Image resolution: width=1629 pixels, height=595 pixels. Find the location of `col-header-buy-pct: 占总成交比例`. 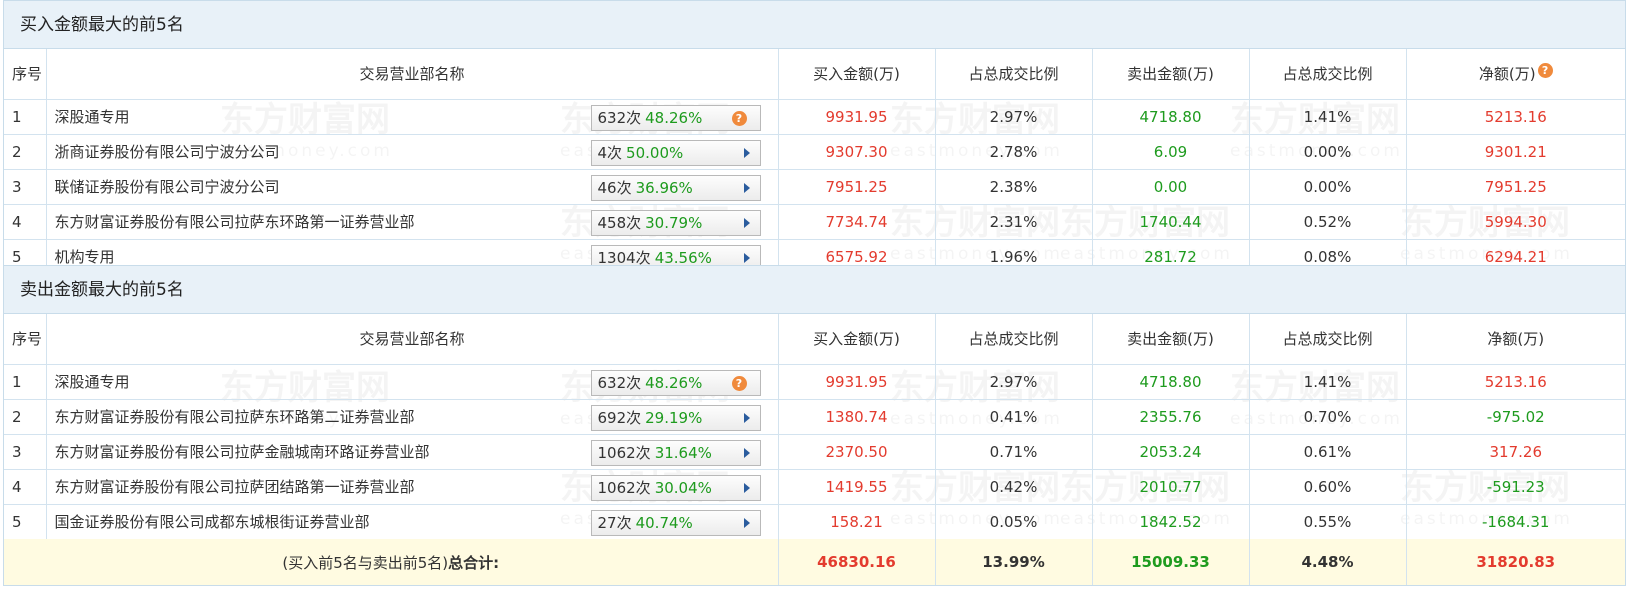

col-header-buy-pct: 占总成交比例 is located at coordinates (1014, 339).